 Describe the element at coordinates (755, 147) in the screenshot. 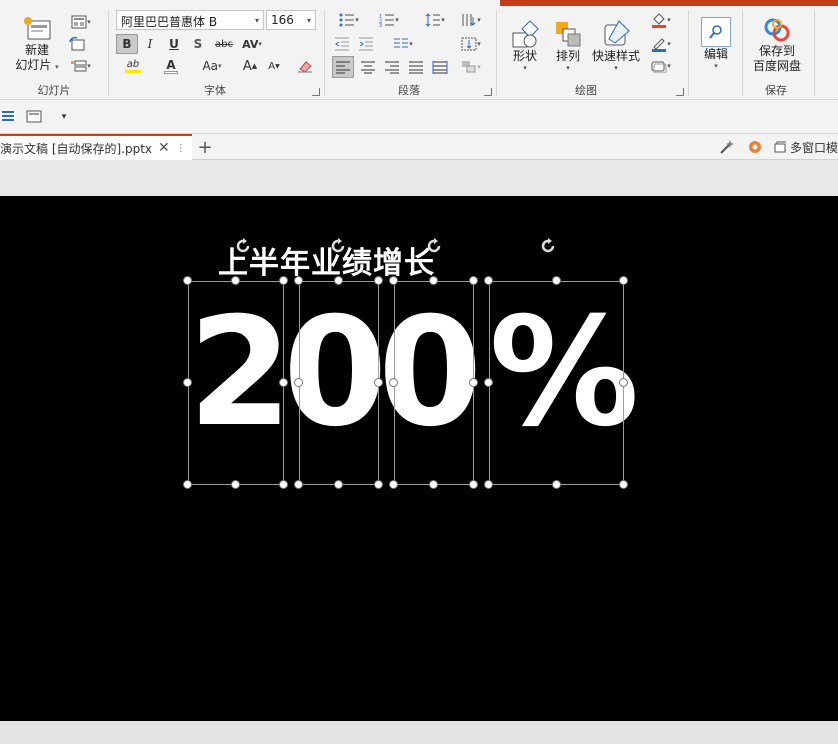

I see `settings-button` at that location.